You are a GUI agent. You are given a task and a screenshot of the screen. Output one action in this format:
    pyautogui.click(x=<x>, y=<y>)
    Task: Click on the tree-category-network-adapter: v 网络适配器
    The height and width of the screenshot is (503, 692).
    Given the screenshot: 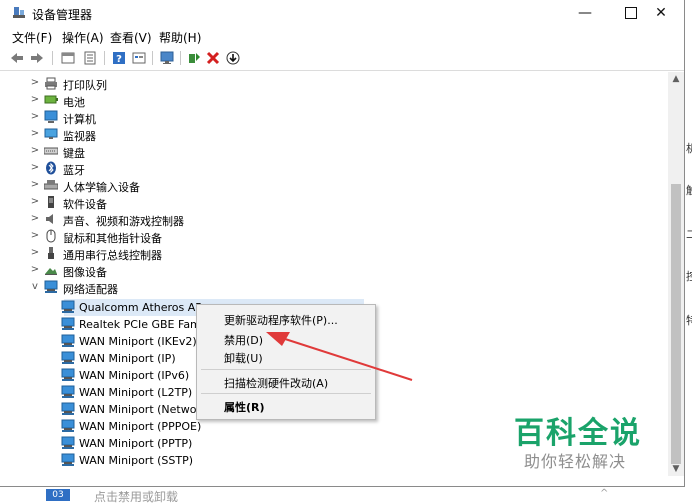 What is the action you would take?
    pyautogui.click(x=338, y=287)
    